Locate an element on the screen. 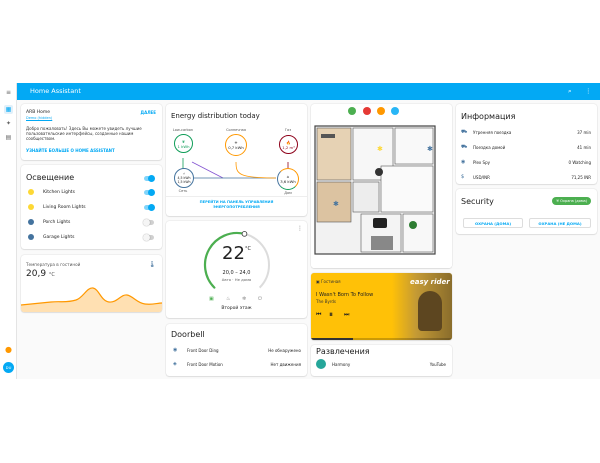 The width and height of the screenshot is (600, 463). doorbell-row-value: Нет движения is located at coordinates (285, 364).